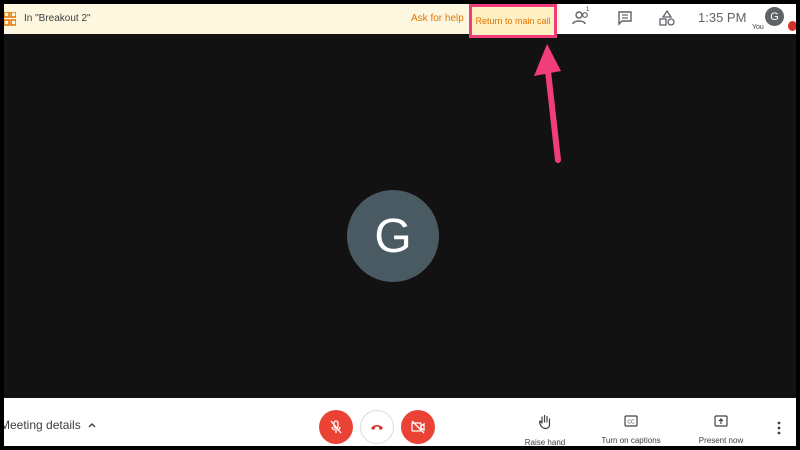 The width and height of the screenshot is (800, 450). I want to click on return-to-main-call-button: Return to main call, so click(513, 21).